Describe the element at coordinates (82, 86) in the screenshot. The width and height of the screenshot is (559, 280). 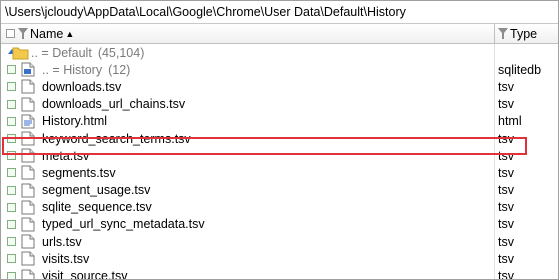
I see `file-name: downloads.tsv` at that location.